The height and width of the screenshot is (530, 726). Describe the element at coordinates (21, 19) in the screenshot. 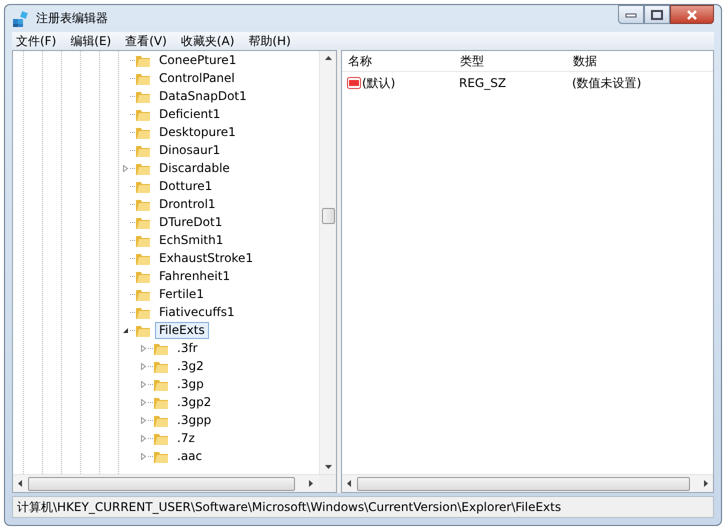

I see `registry-cubes-icon` at that location.